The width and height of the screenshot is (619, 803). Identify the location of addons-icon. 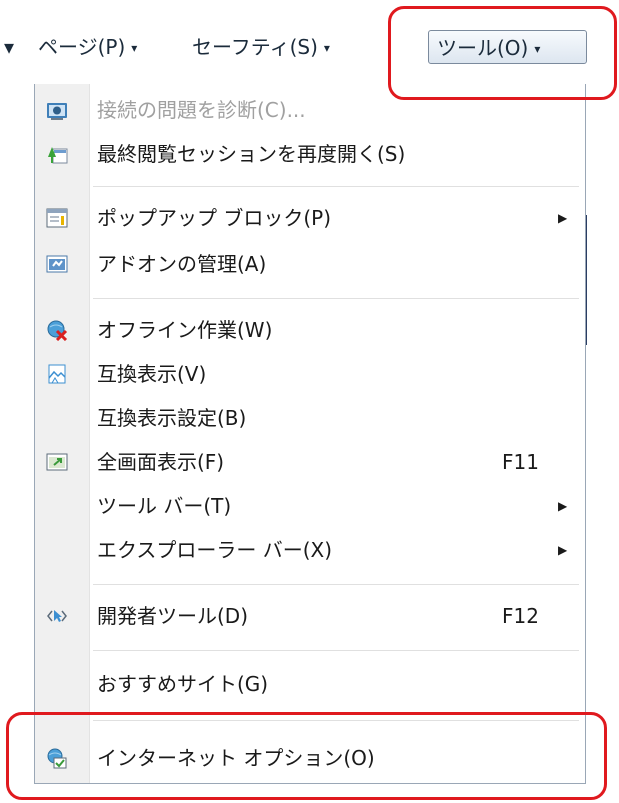
(57, 264).